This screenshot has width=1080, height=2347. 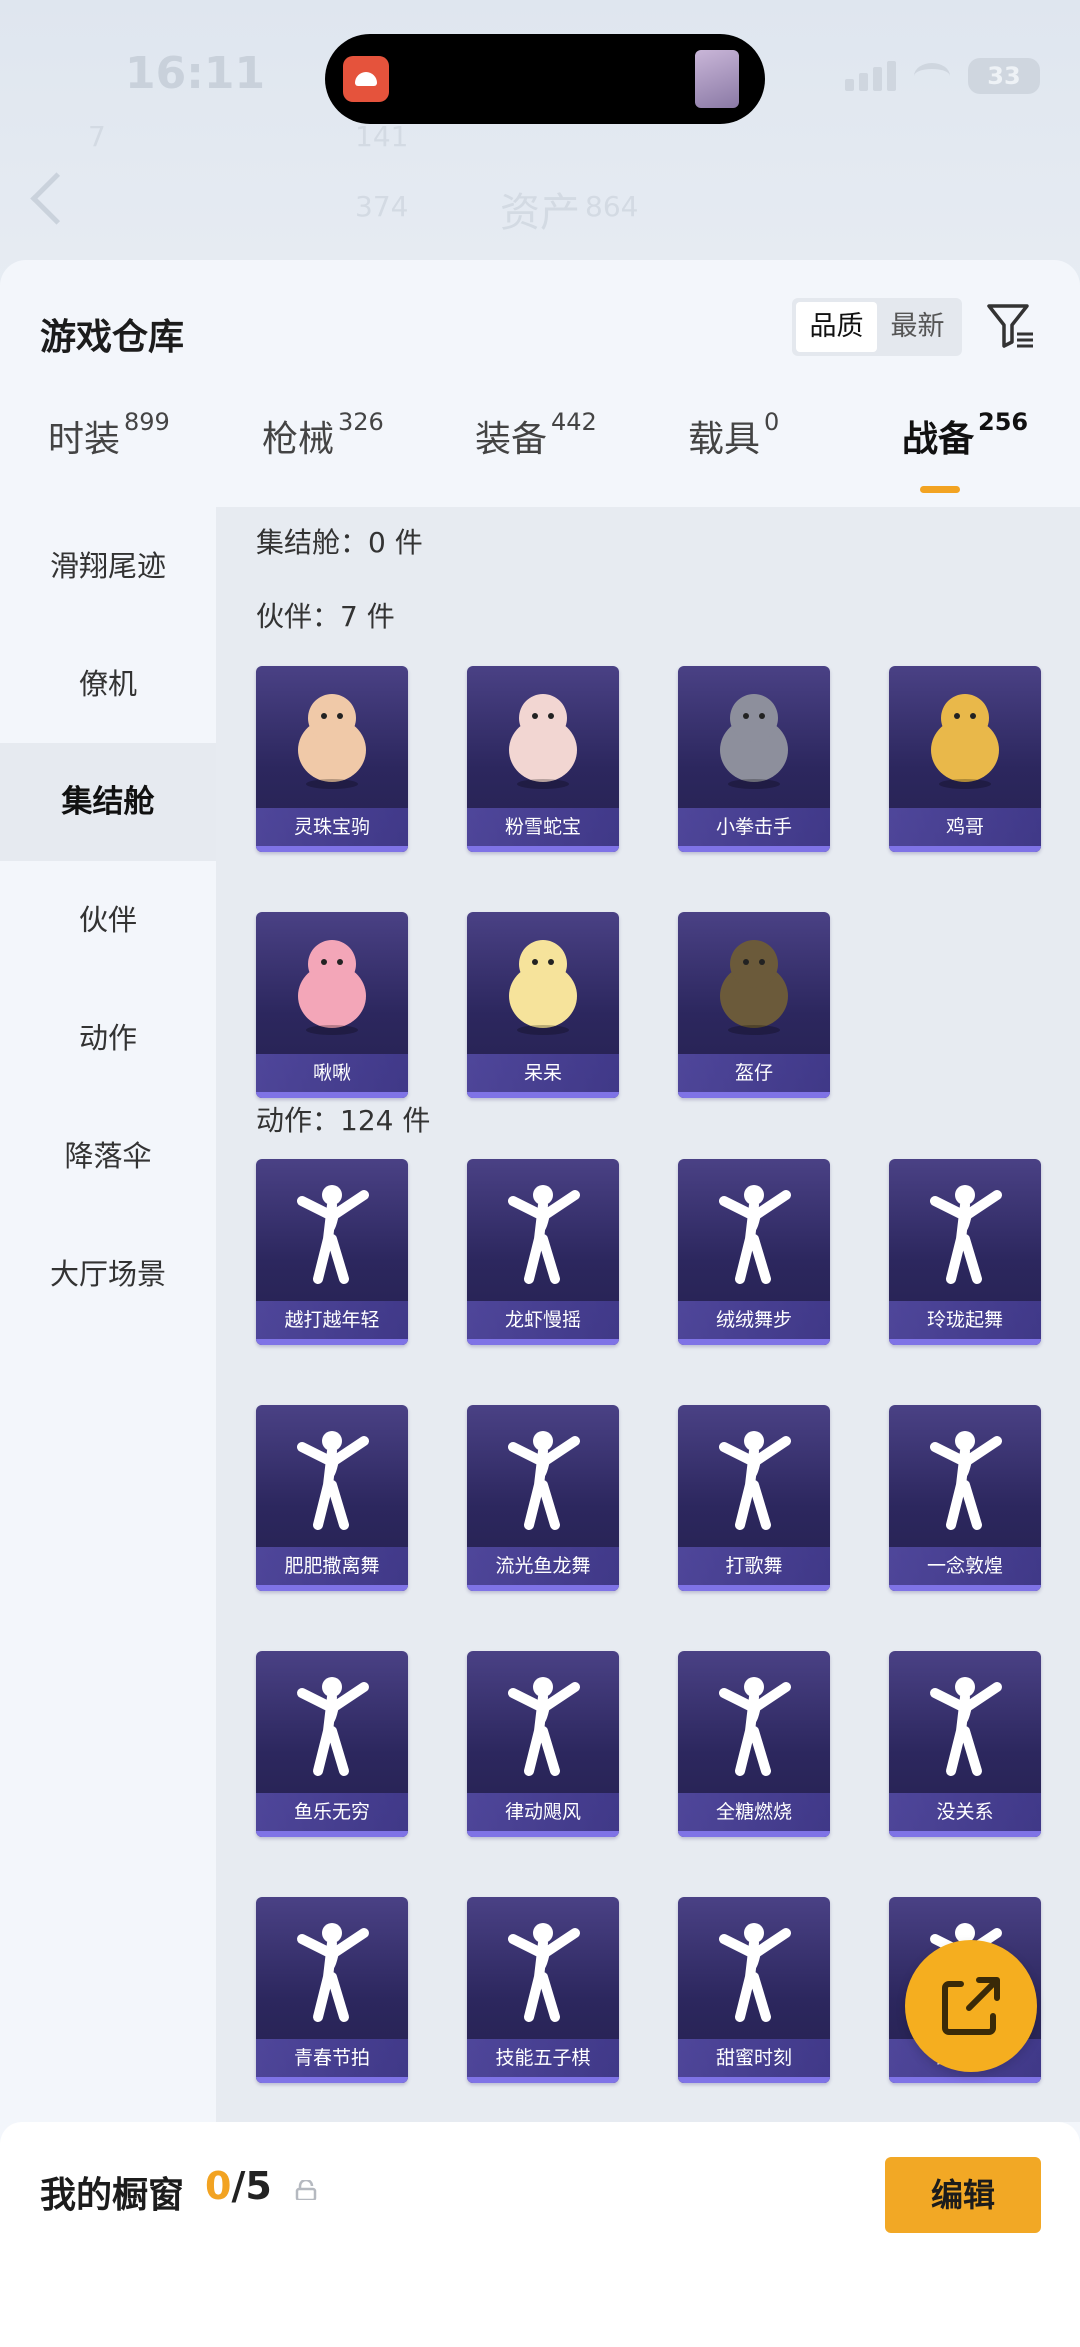 I want to click on card-label: 肥肥撒离舞, so click(x=332, y=1566).